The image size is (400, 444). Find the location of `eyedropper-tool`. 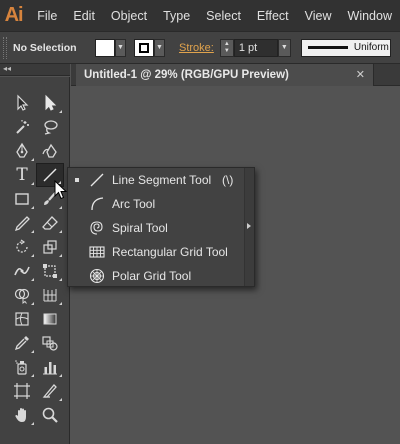

eyedropper-tool is located at coordinates (22, 343).